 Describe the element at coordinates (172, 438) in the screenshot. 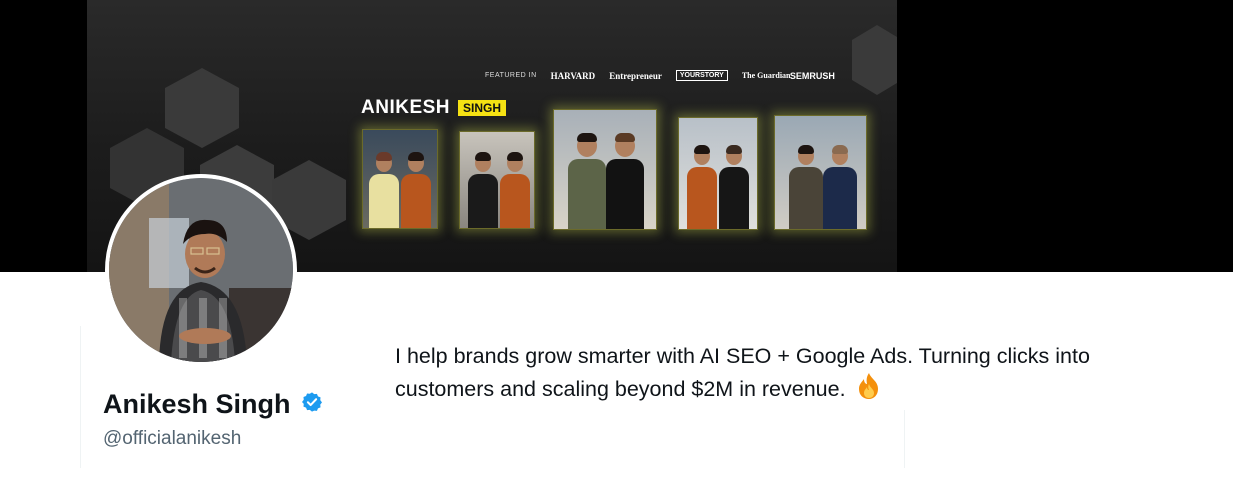

I see `profile-handle: @officialanikesh` at that location.